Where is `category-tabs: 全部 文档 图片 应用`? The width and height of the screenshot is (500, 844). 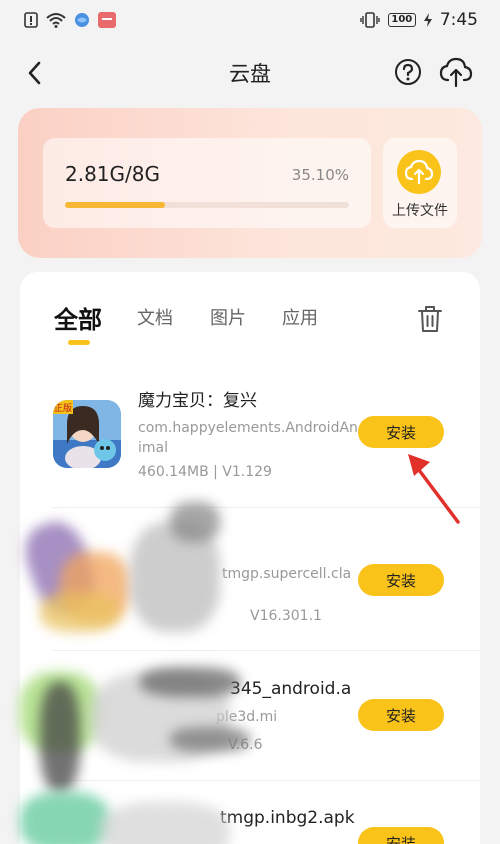 category-tabs: 全部 文档 图片 应用 is located at coordinates (250, 325).